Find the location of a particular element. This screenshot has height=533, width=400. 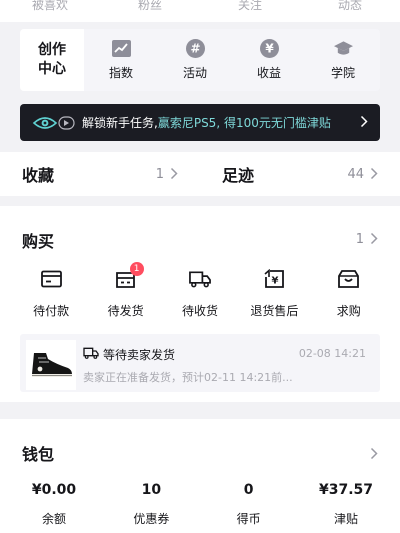

footprints-label: 足迹 is located at coordinates (238, 175).